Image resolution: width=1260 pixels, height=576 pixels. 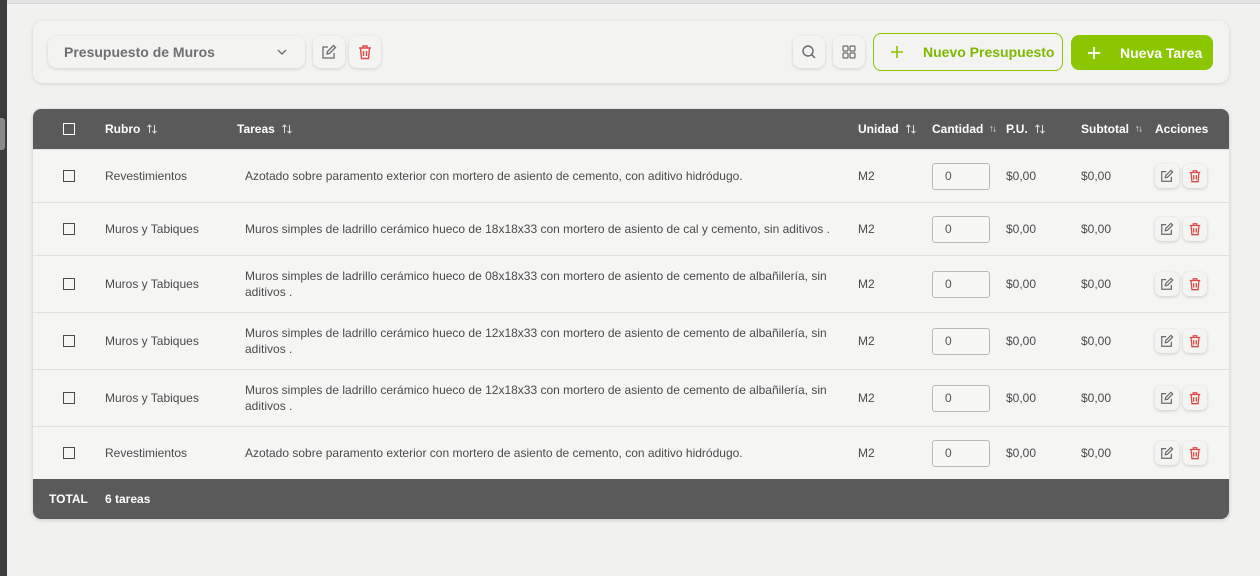 What do you see at coordinates (123, 129) in the screenshot?
I see `column-label: Rubro` at bounding box center [123, 129].